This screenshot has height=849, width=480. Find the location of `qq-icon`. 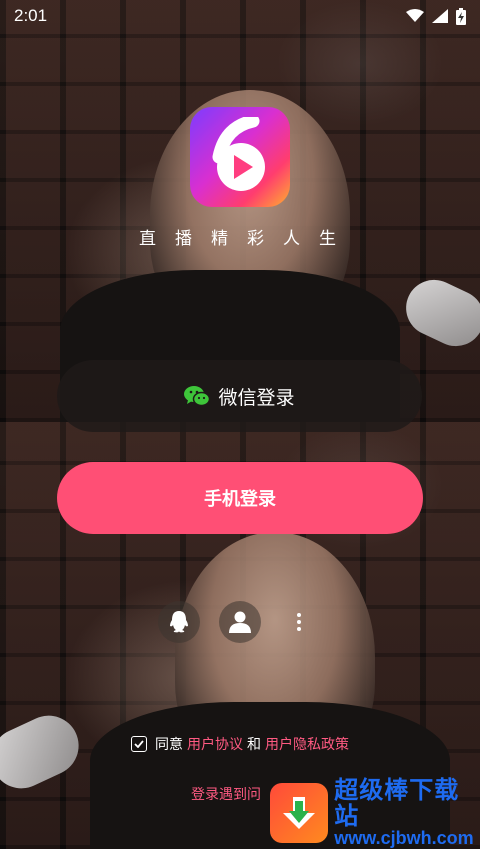

qq-icon is located at coordinates (179, 622).